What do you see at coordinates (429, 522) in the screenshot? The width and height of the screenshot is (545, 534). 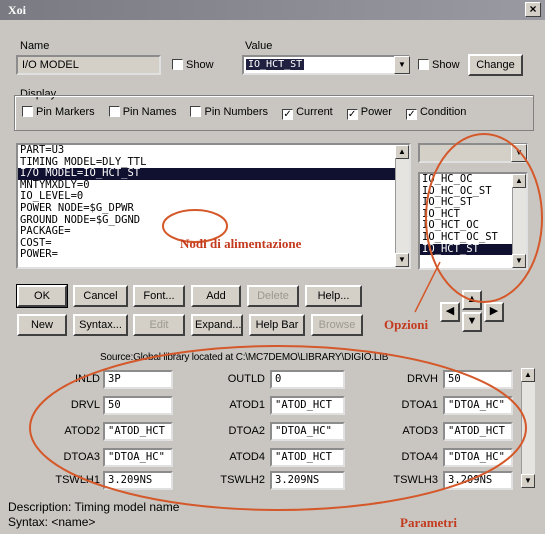 I see `params-annotation: Parametri` at bounding box center [429, 522].